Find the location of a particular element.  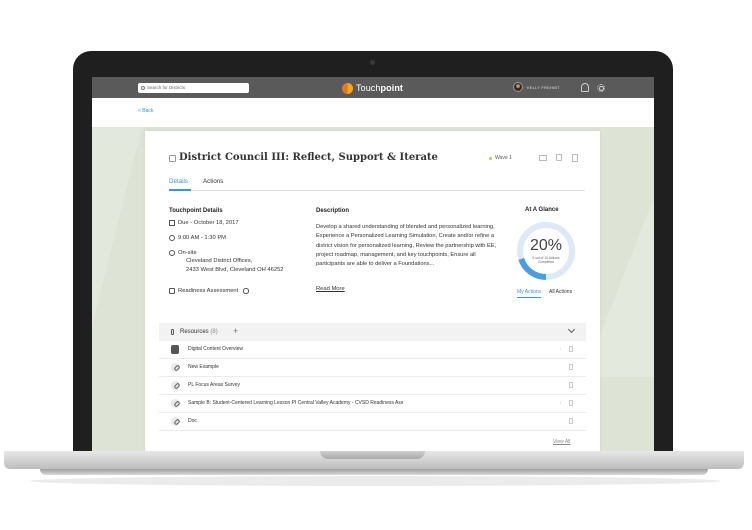

avatar is located at coordinates (518, 87).